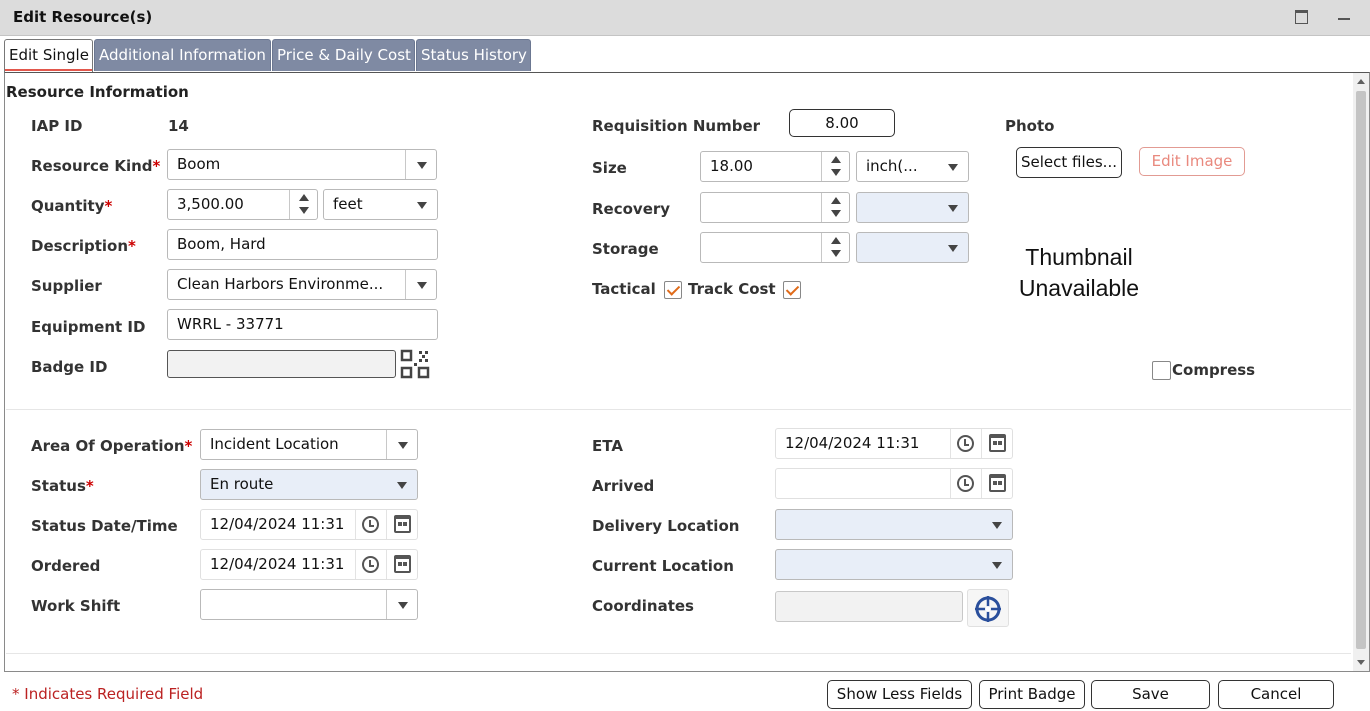 This screenshot has height=711, width=1370. What do you see at coordinates (182, 55) in the screenshot?
I see `tab-additional-information: Additional Information` at bounding box center [182, 55].